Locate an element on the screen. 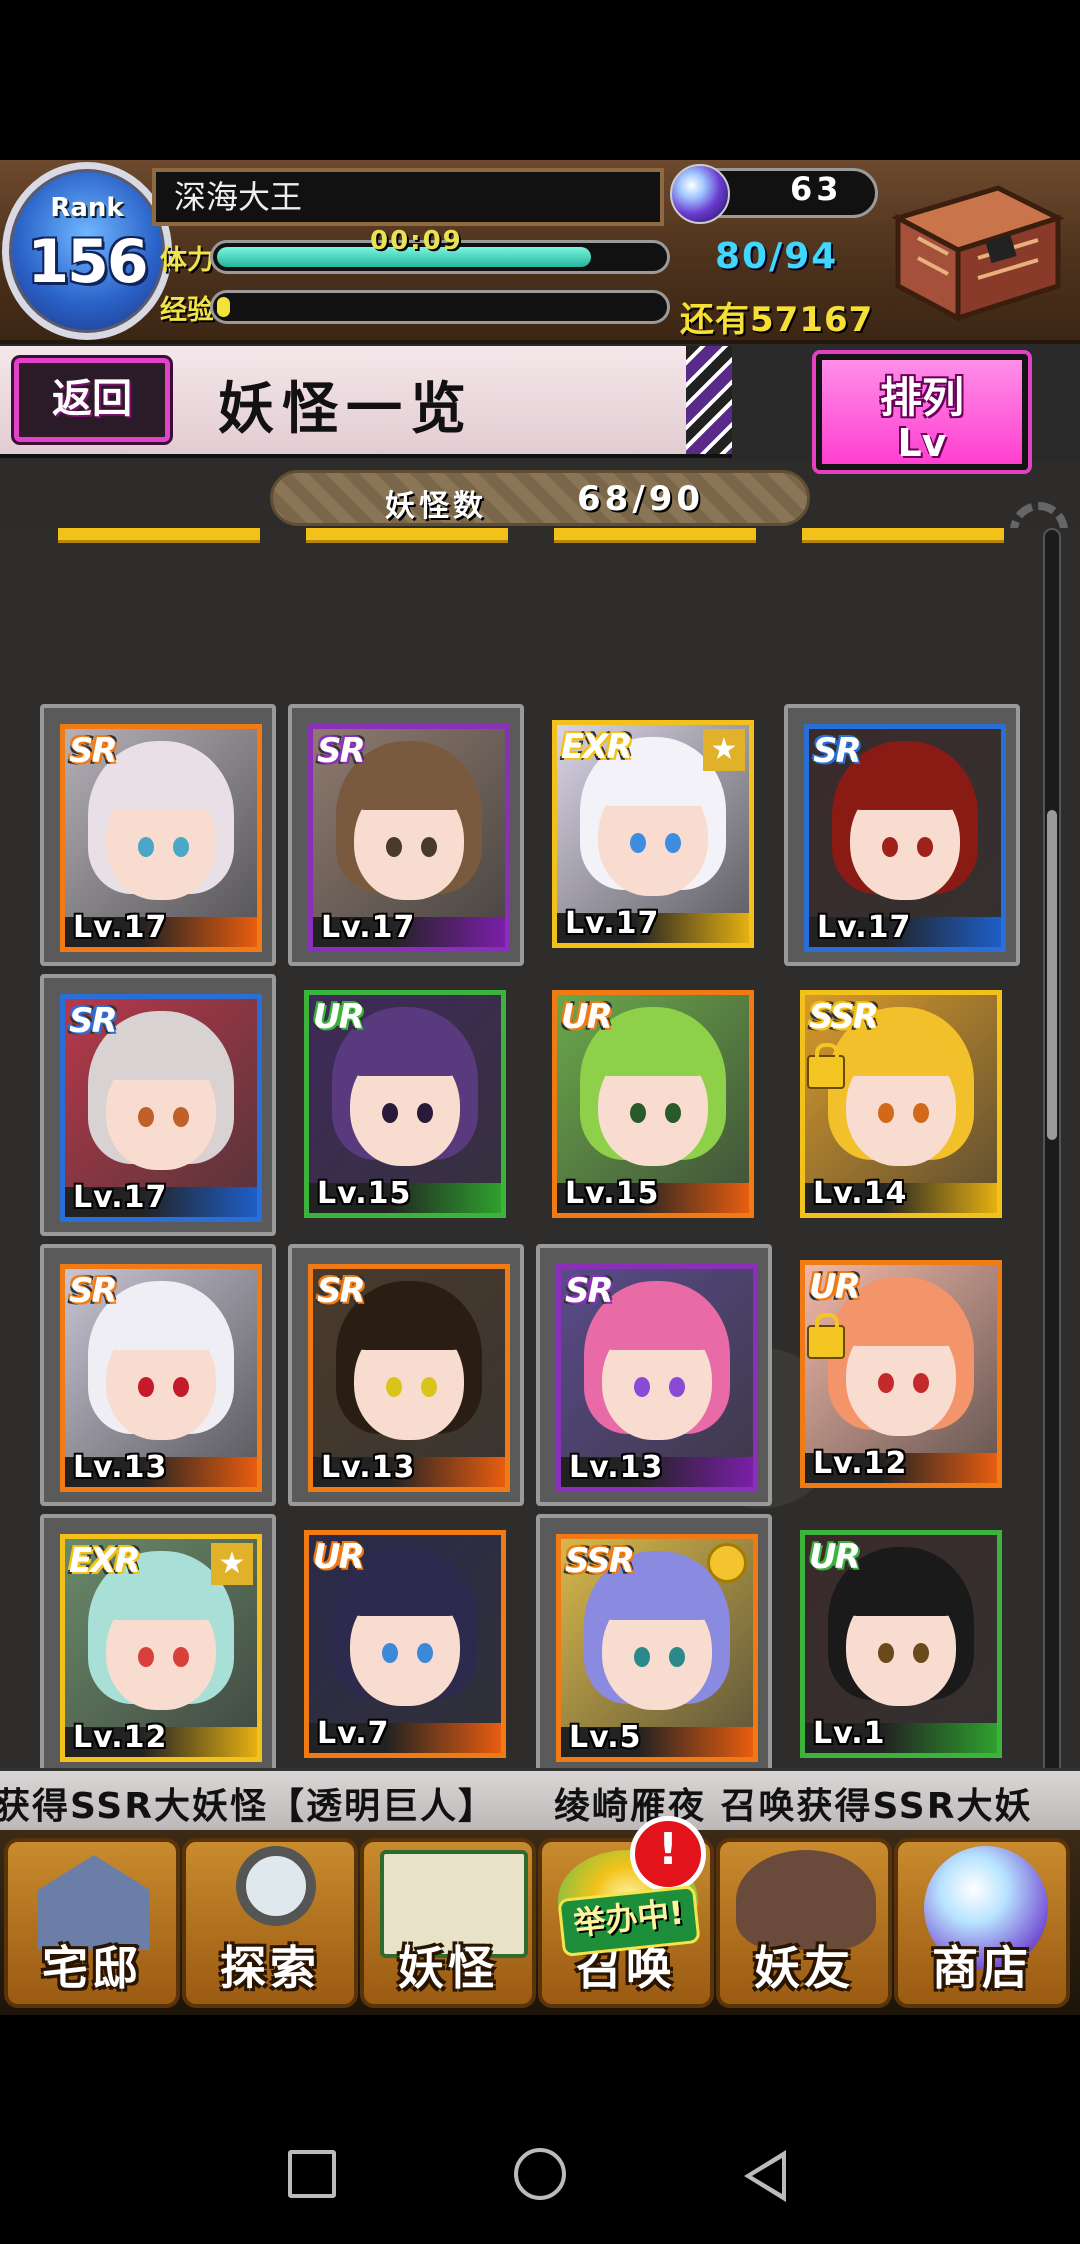 The width and height of the screenshot is (1080, 2244). exp-fill is located at coordinates (224, 307).